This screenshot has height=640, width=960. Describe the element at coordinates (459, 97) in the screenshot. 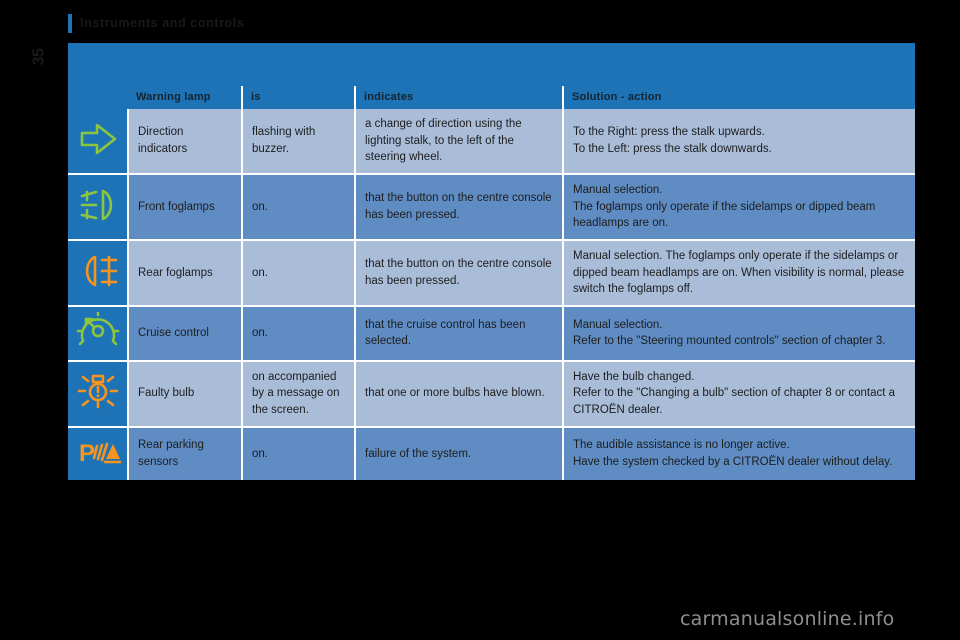

I see `column-header-indicates: indicates` at that location.